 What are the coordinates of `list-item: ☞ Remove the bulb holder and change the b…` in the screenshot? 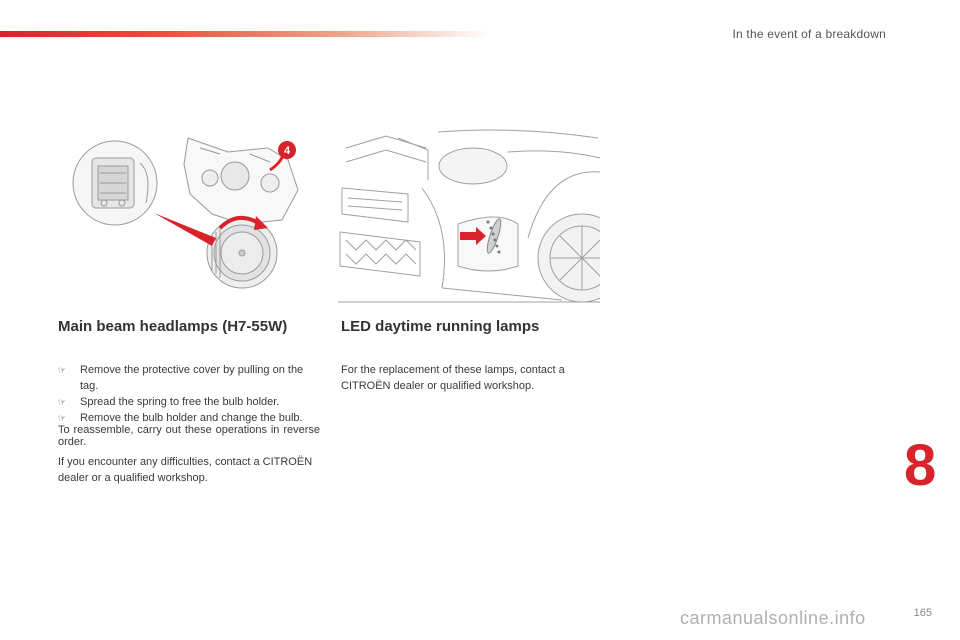 It's located at (180, 418).